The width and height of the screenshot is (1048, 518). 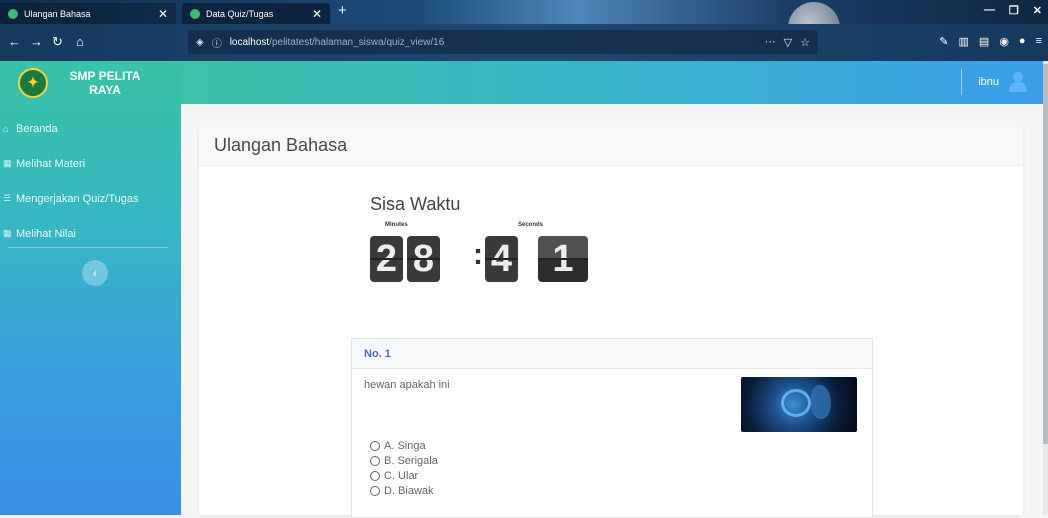 I want to click on url-host: localhost, so click(x=249, y=42).